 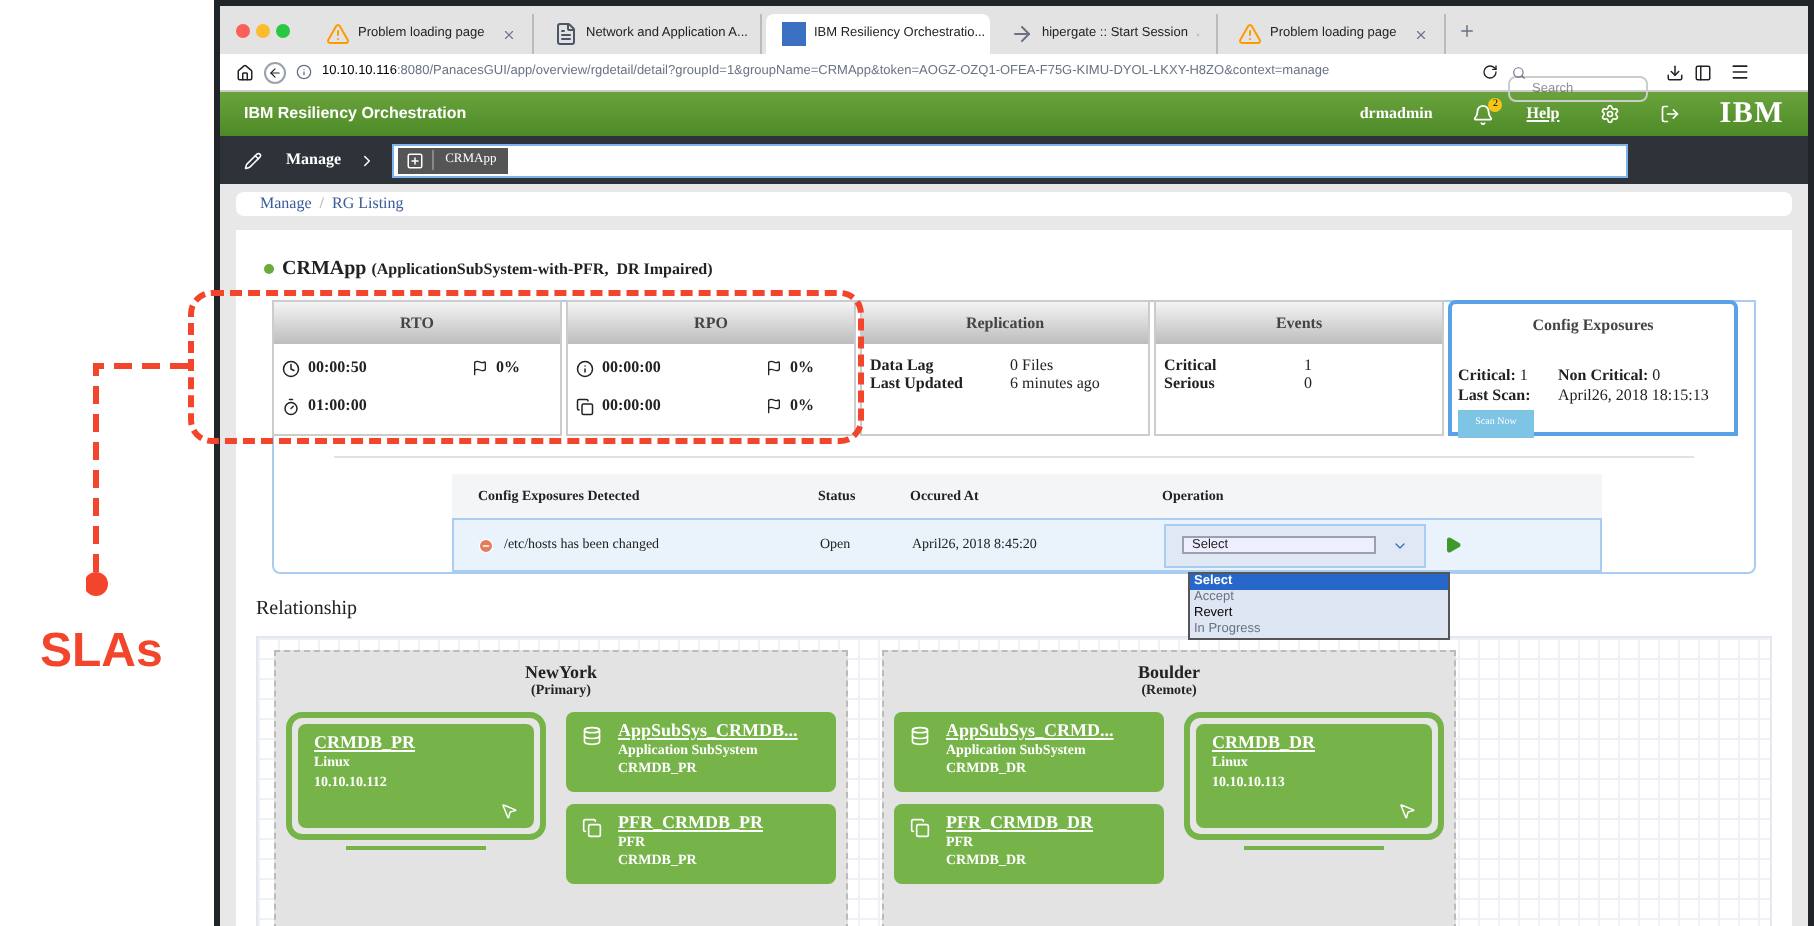 What do you see at coordinates (1467, 30) in the screenshot?
I see `new-tab-icon` at bounding box center [1467, 30].